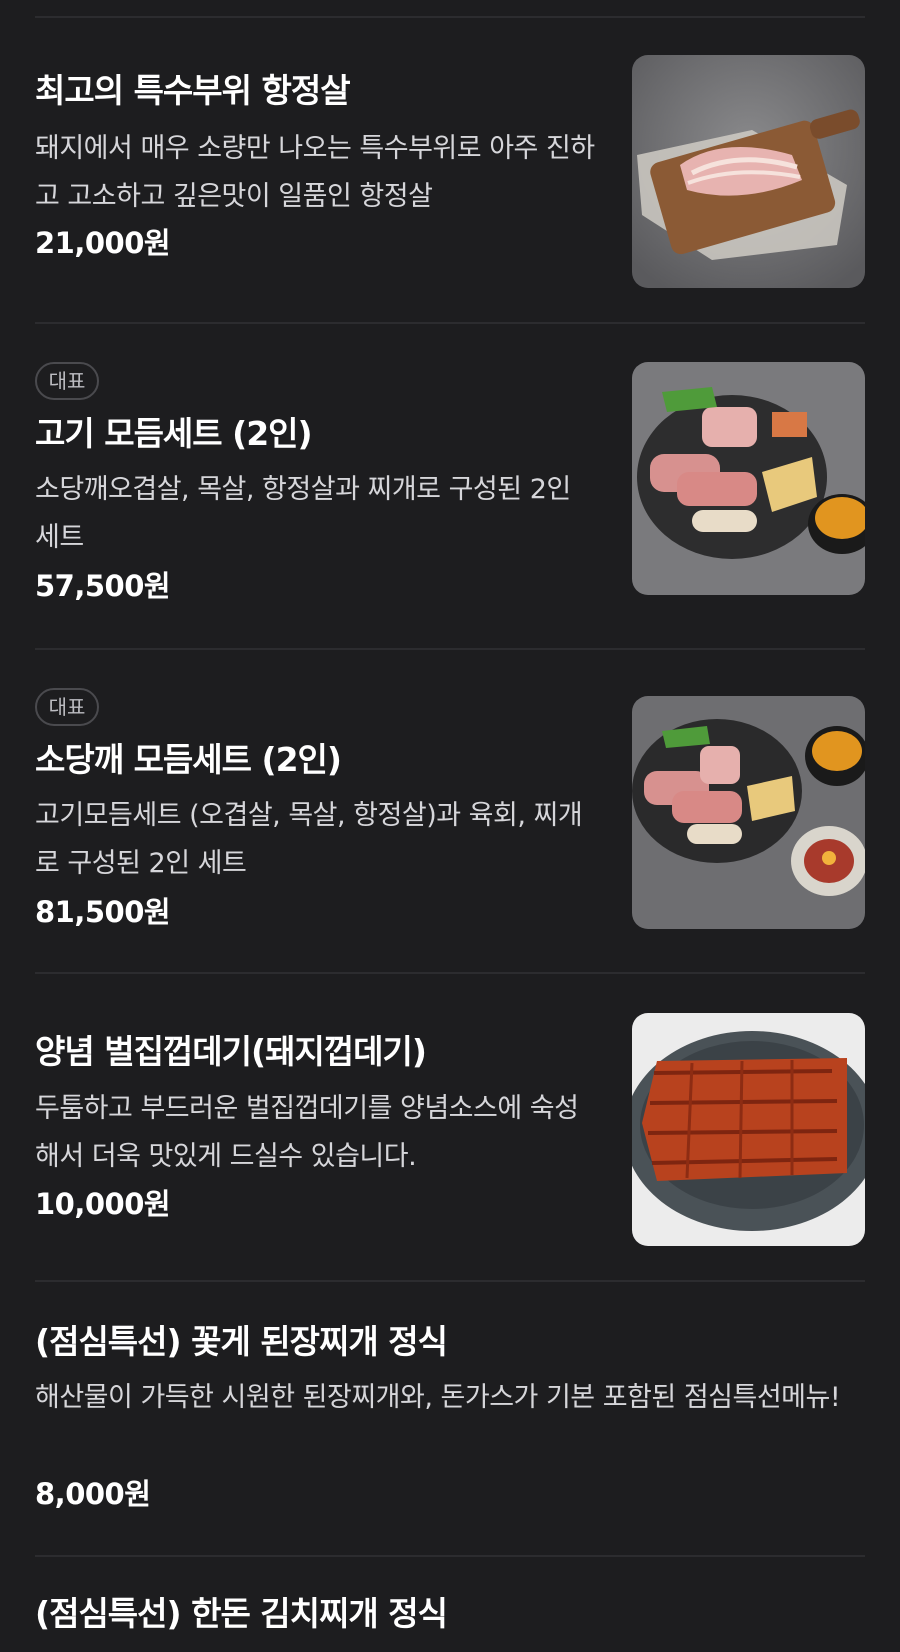 This screenshot has width=900, height=1652. Describe the element at coordinates (241, 1341) in the screenshot. I see `menu-item-title: (점심특선) 꽃게 된장찌개 정식` at that location.